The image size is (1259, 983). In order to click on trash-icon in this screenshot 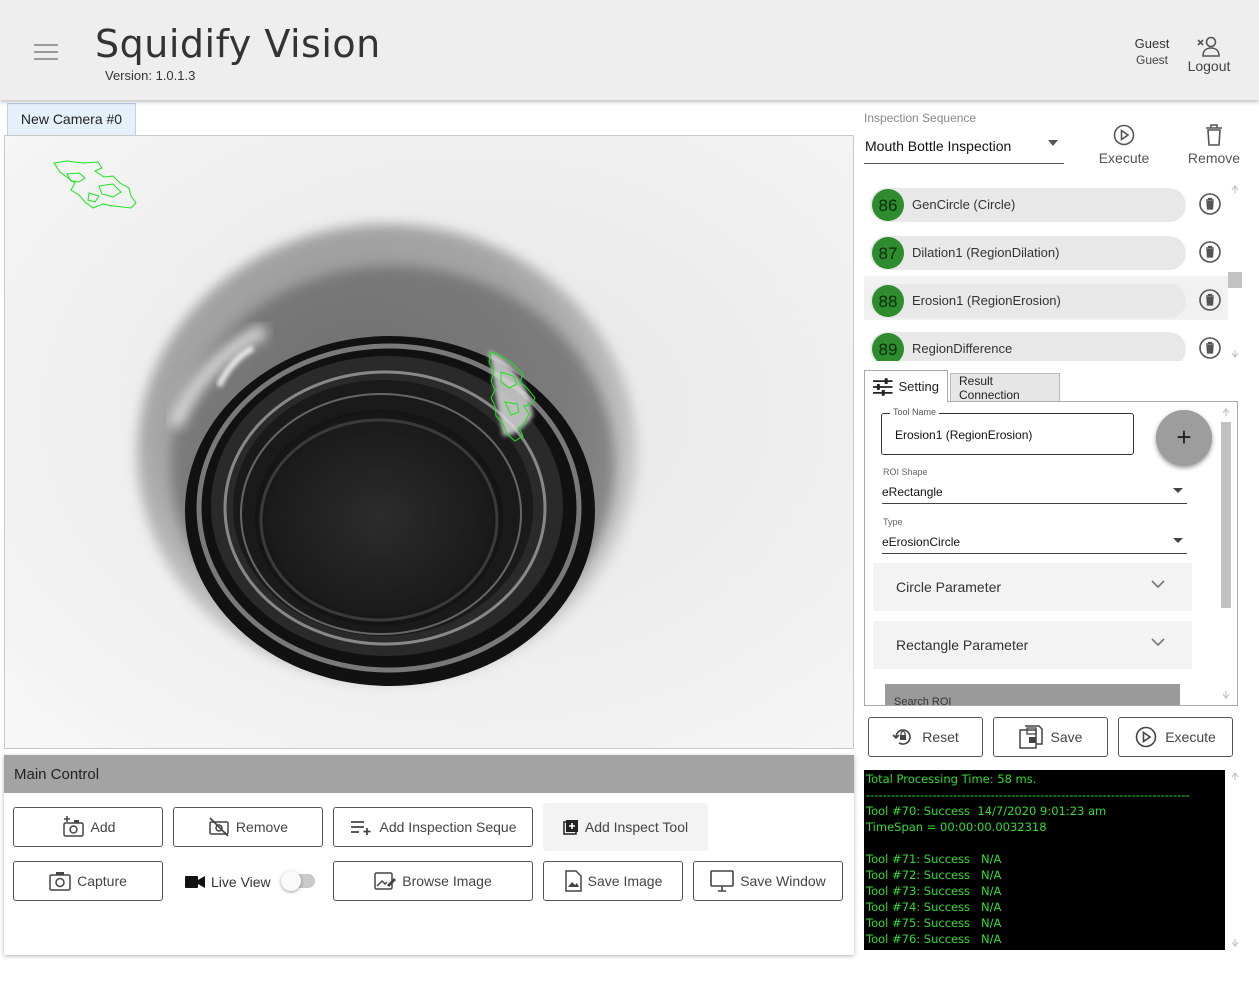, I will do `click(1214, 135)`.